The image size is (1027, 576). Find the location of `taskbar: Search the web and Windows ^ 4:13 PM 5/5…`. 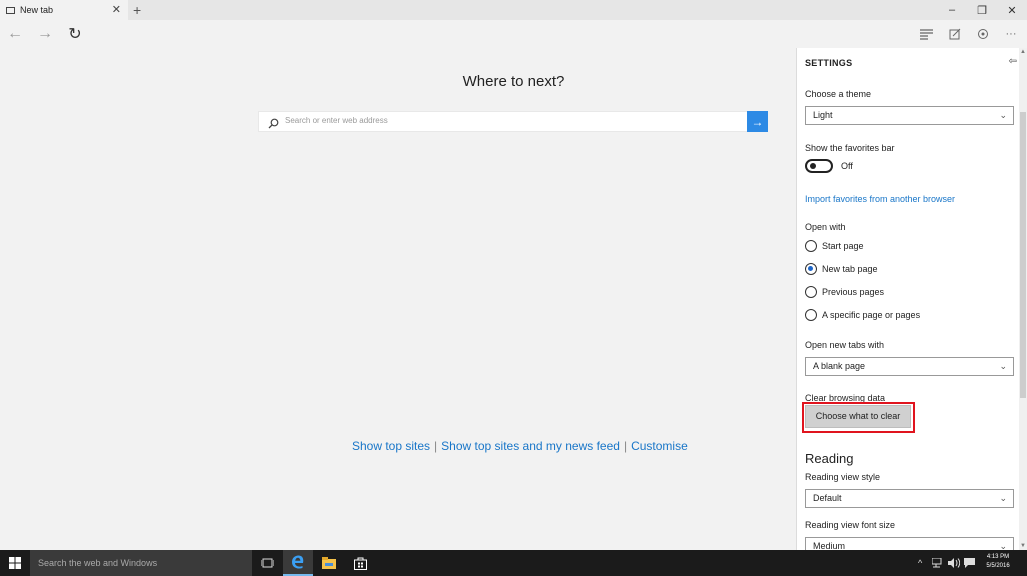

taskbar: Search the web and Windows ^ 4:13 PM 5/5… is located at coordinates (513, 563).